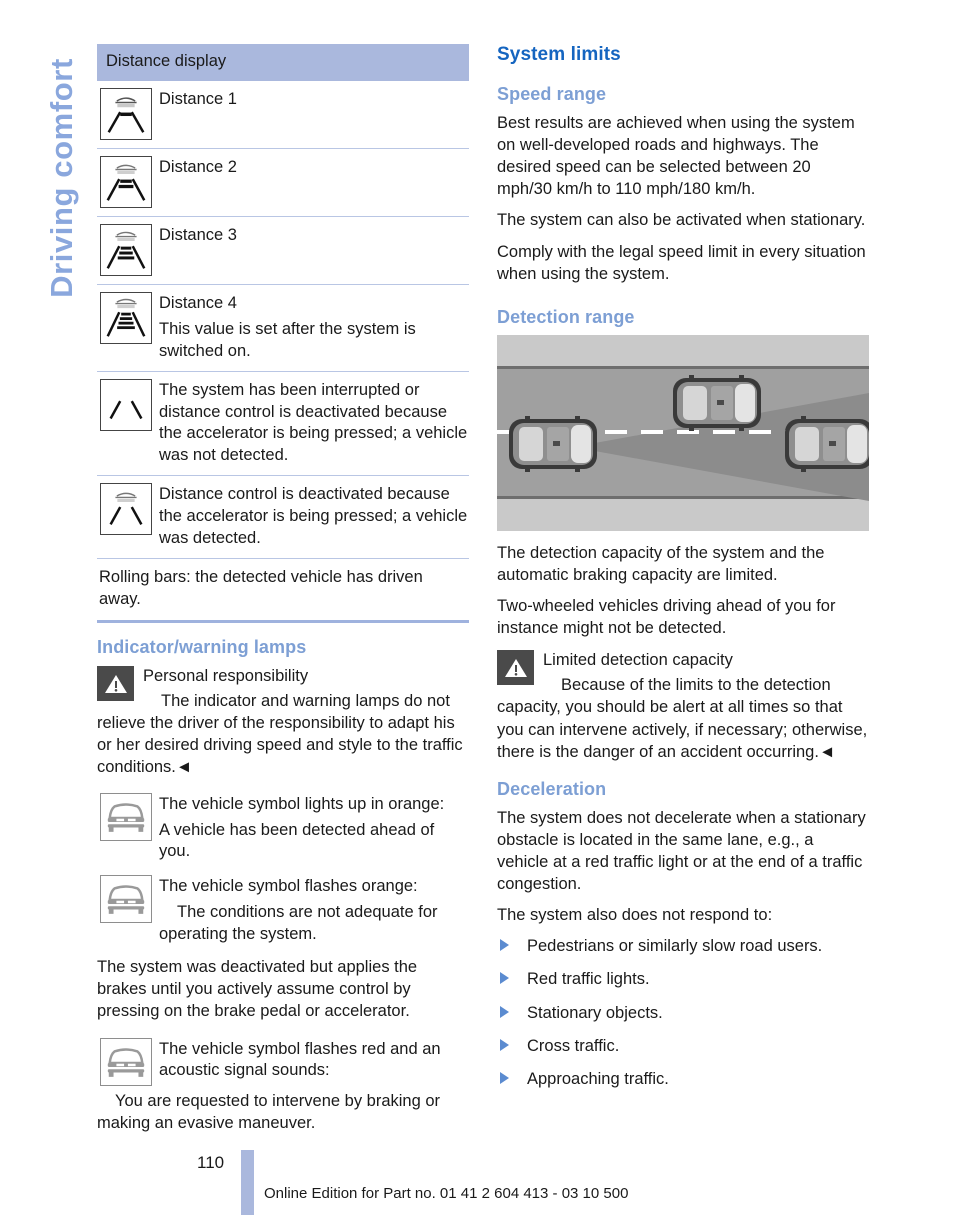  What do you see at coordinates (314, 167) in the screenshot?
I see `table-cell-text: Distance 2` at bounding box center [314, 167].